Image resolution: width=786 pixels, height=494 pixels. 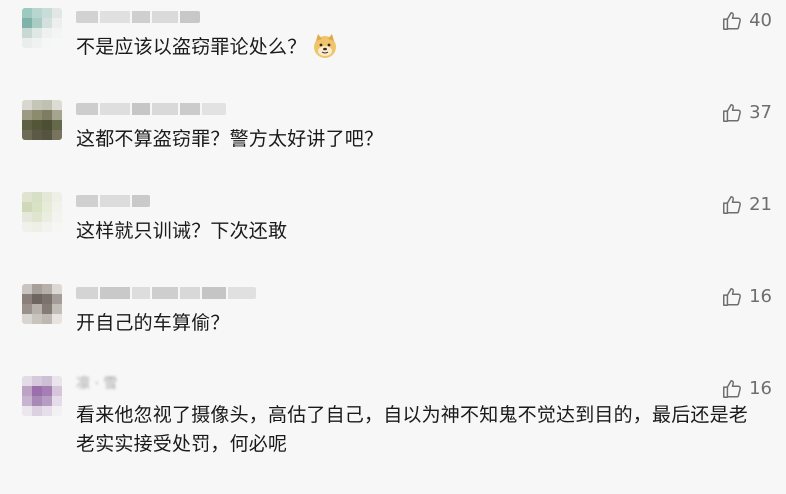 I want to click on like-count: 37, so click(x=760, y=112).